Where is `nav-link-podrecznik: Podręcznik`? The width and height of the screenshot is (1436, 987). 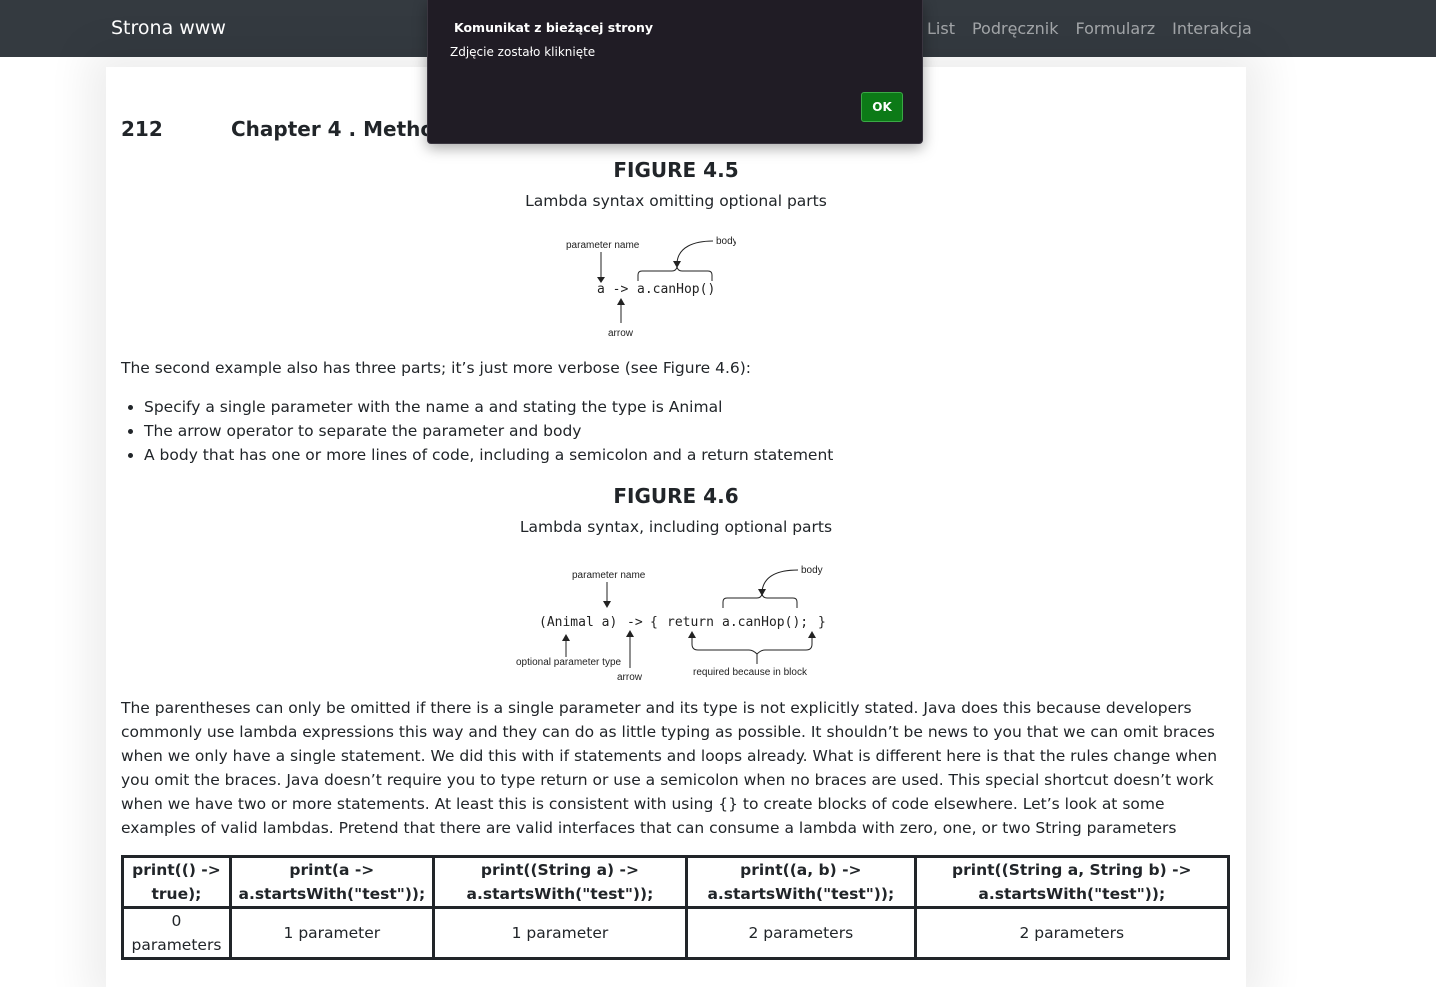 nav-link-podrecznik: Podręcznik is located at coordinates (1015, 28).